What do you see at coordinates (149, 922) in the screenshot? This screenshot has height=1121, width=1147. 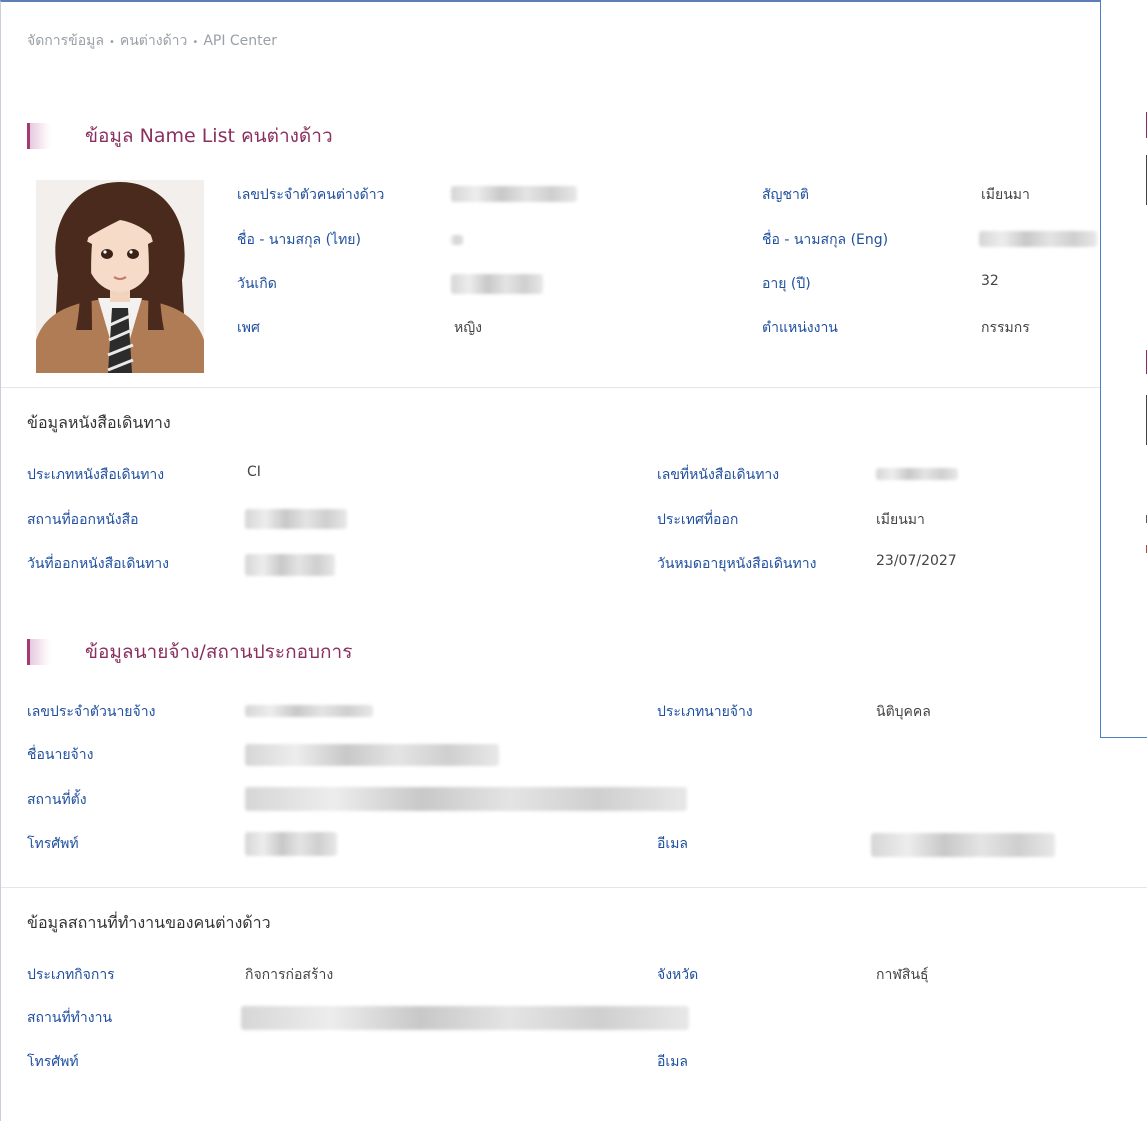 I see `workplace-section-title: ข้อมูลสถานที่ทำงานของคนต่างด้าว` at bounding box center [149, 922].